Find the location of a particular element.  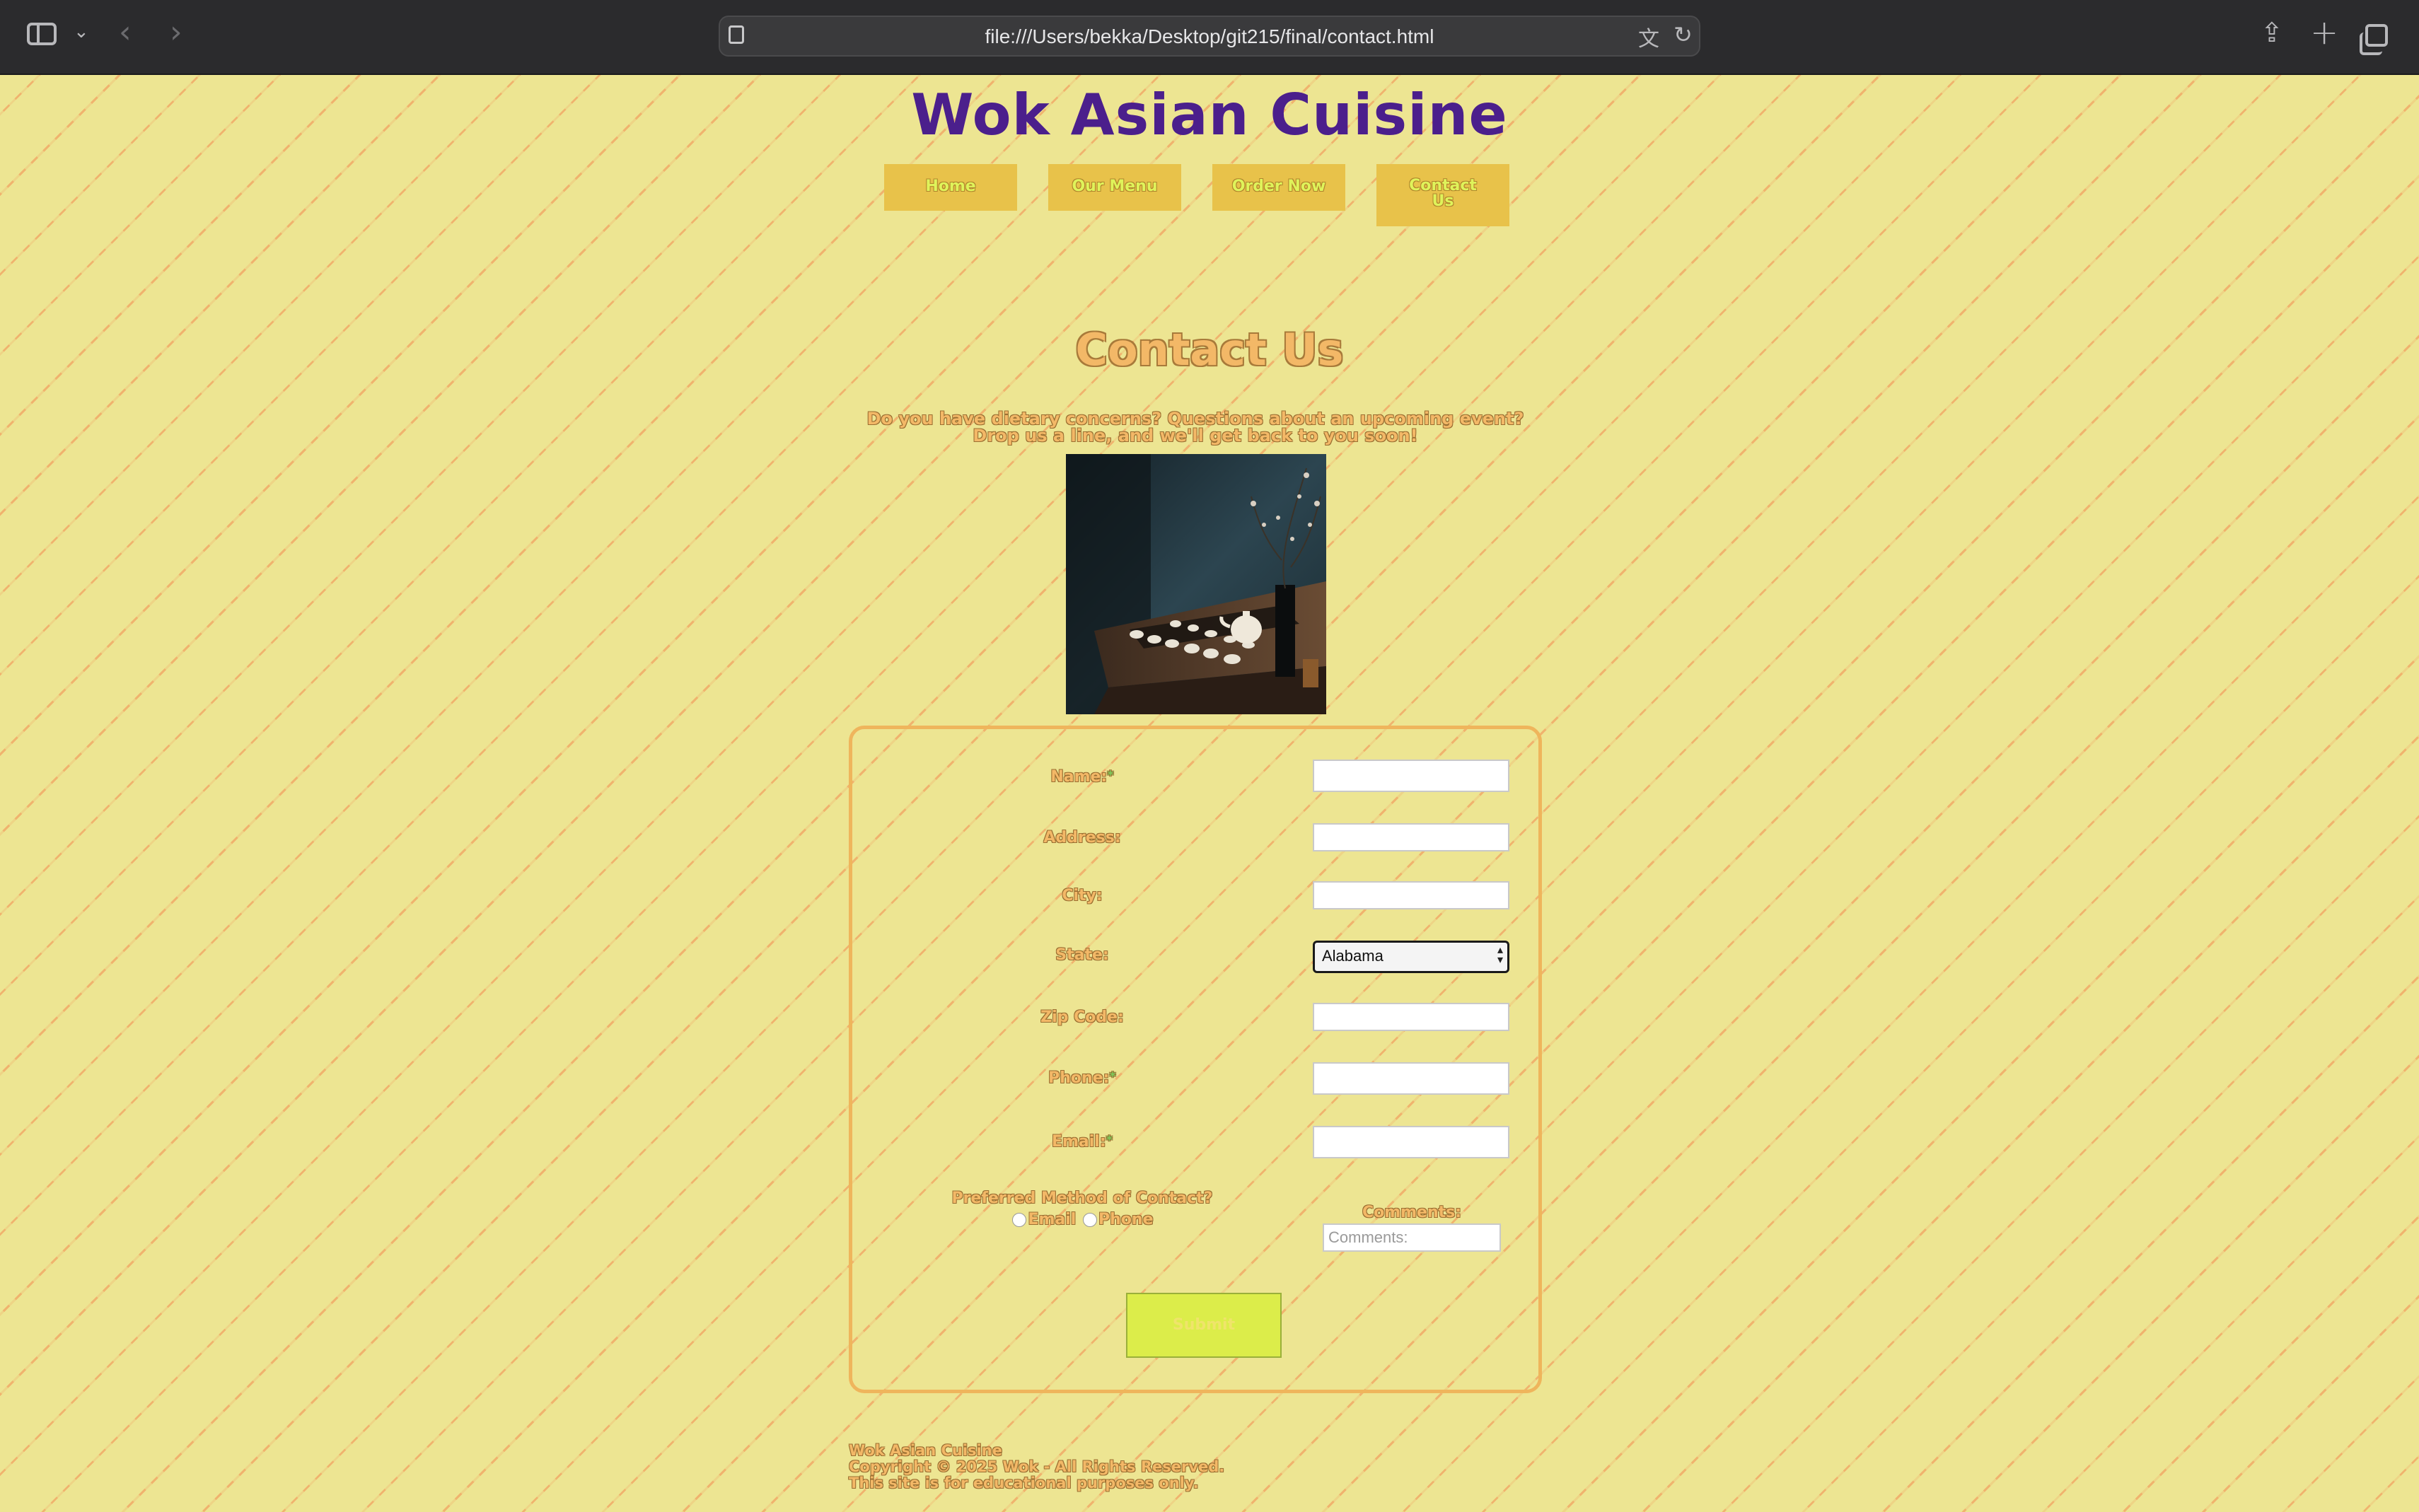

city-input is located at coordinates (1411, 895).